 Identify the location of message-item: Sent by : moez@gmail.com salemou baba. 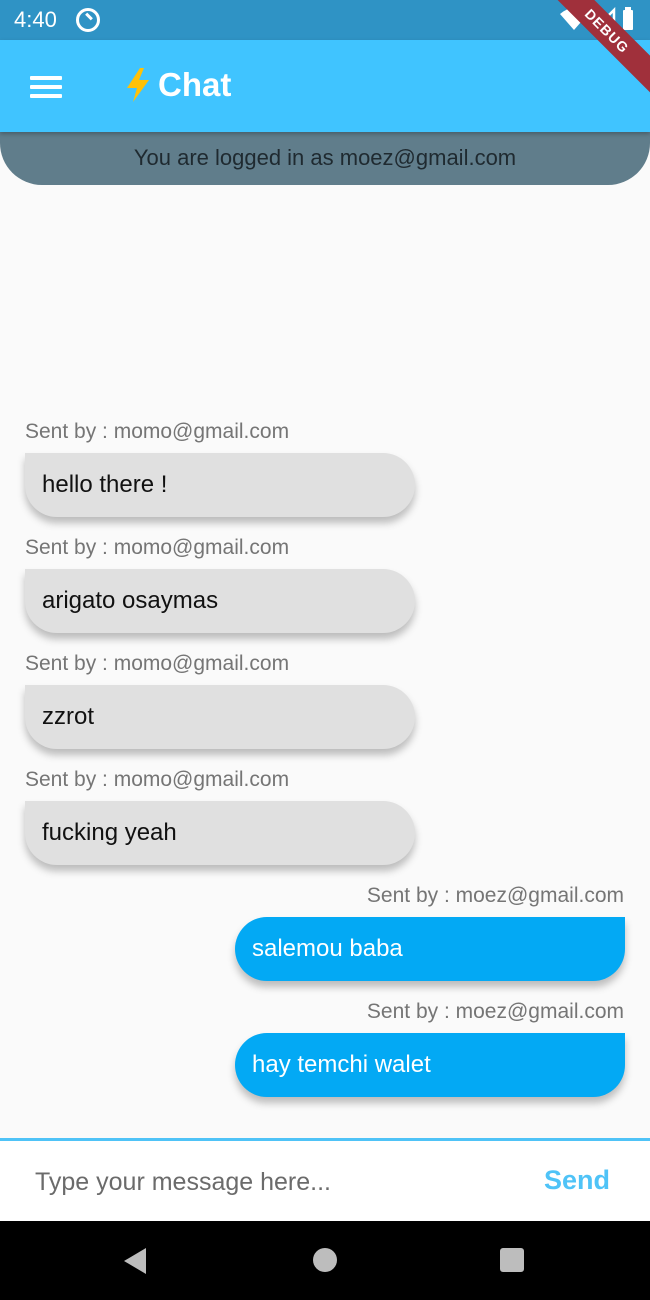
(325, 932).